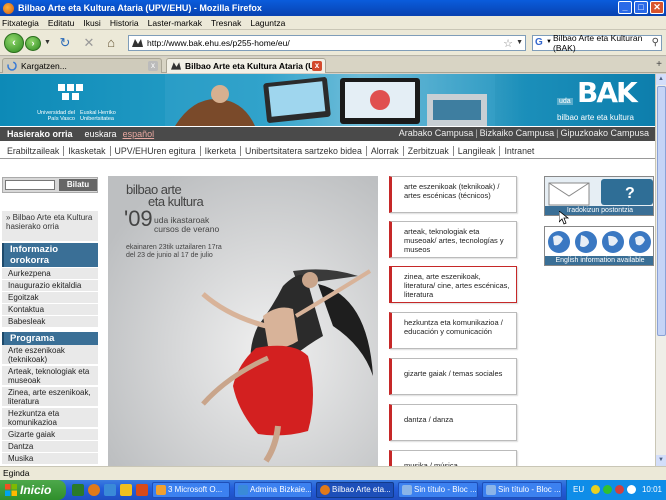 Image resolution: width=666 pixels, height=500 pixels. What do you see at coordinates (549, 42) in the screenshot?
I see `search-engine-dropdown-icon: ▼` at bounding box center [549, 42].